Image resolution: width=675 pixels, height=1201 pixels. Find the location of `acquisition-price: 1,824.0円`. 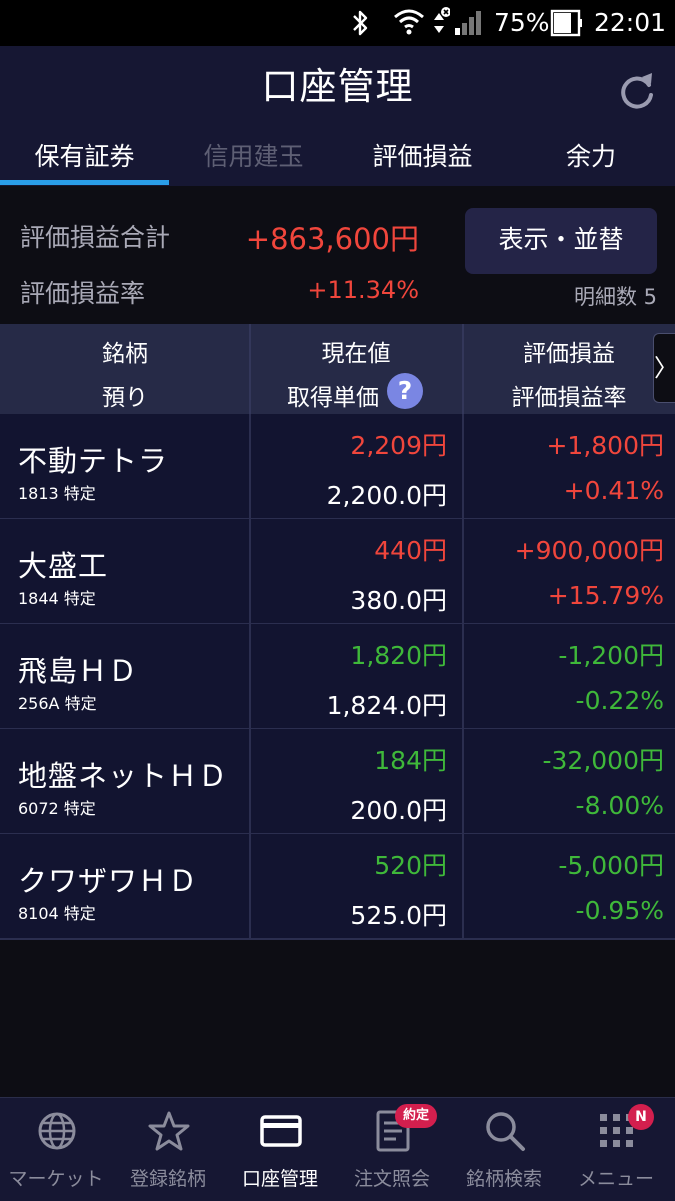

acquisition-price: 1,824.0円 is located at coordinates (386, 705).